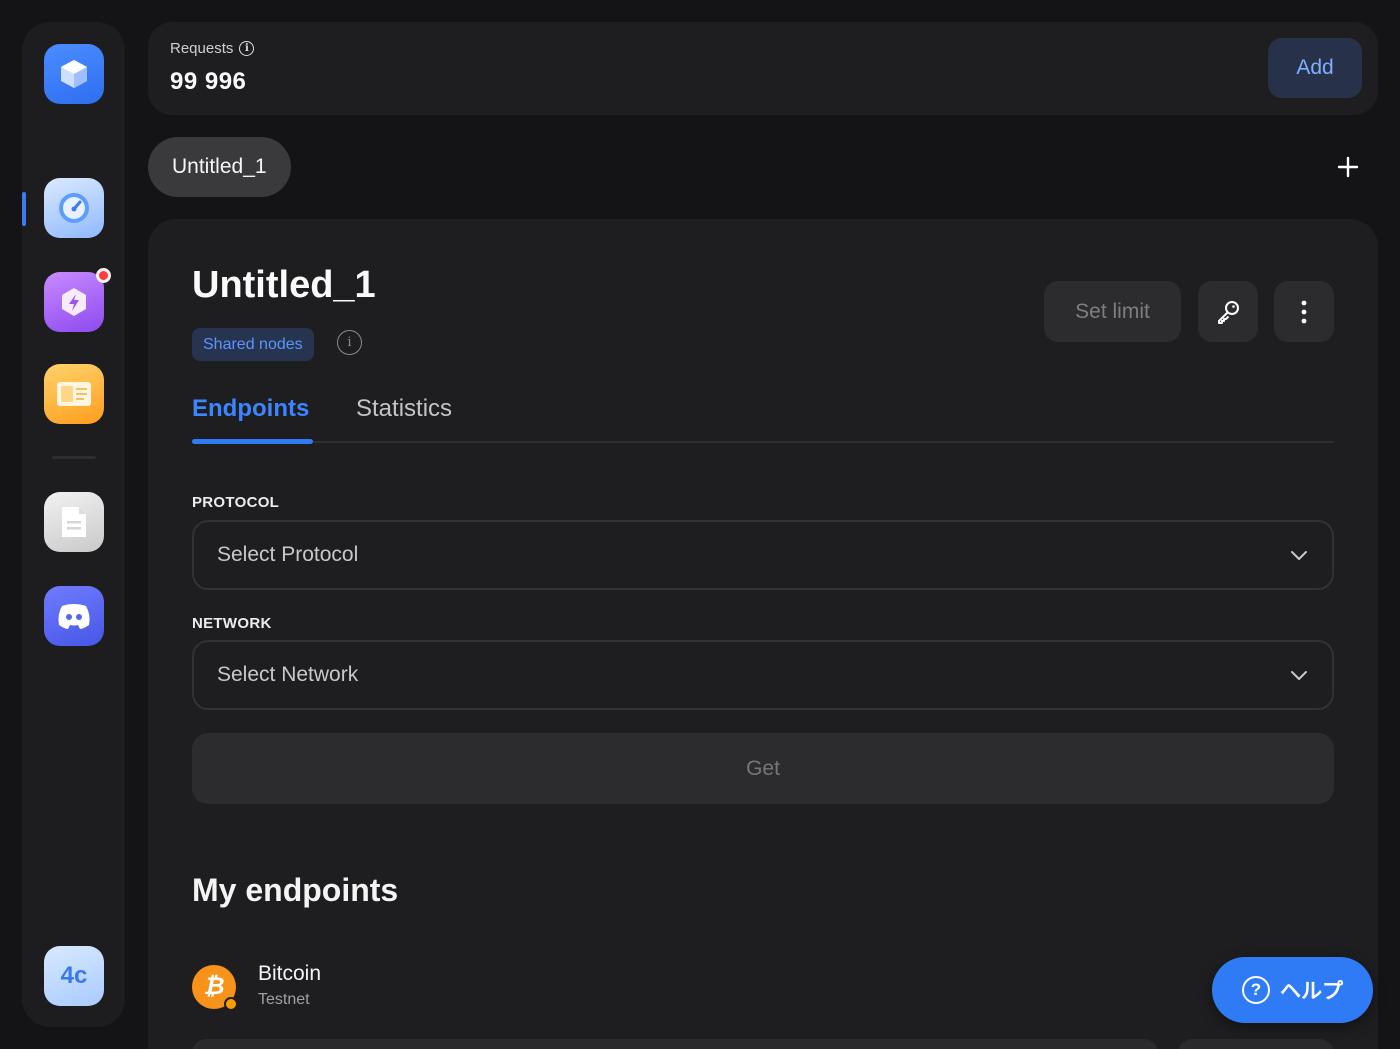  What do you see at coordinates (74, 74) in the screenshot?
I see `cube-logo-icon` at bounding box center [74, 74].